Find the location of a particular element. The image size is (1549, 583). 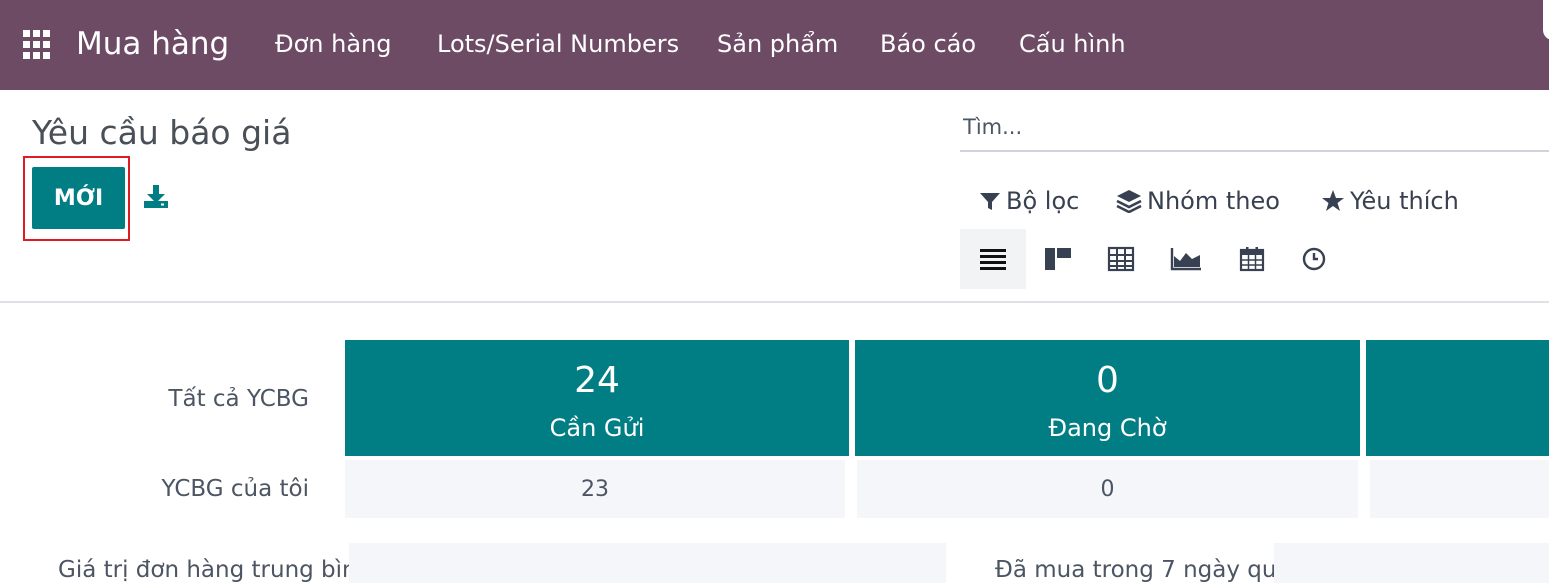

group-by-button: Nhóm theo is located at coordinates (1198, 201).